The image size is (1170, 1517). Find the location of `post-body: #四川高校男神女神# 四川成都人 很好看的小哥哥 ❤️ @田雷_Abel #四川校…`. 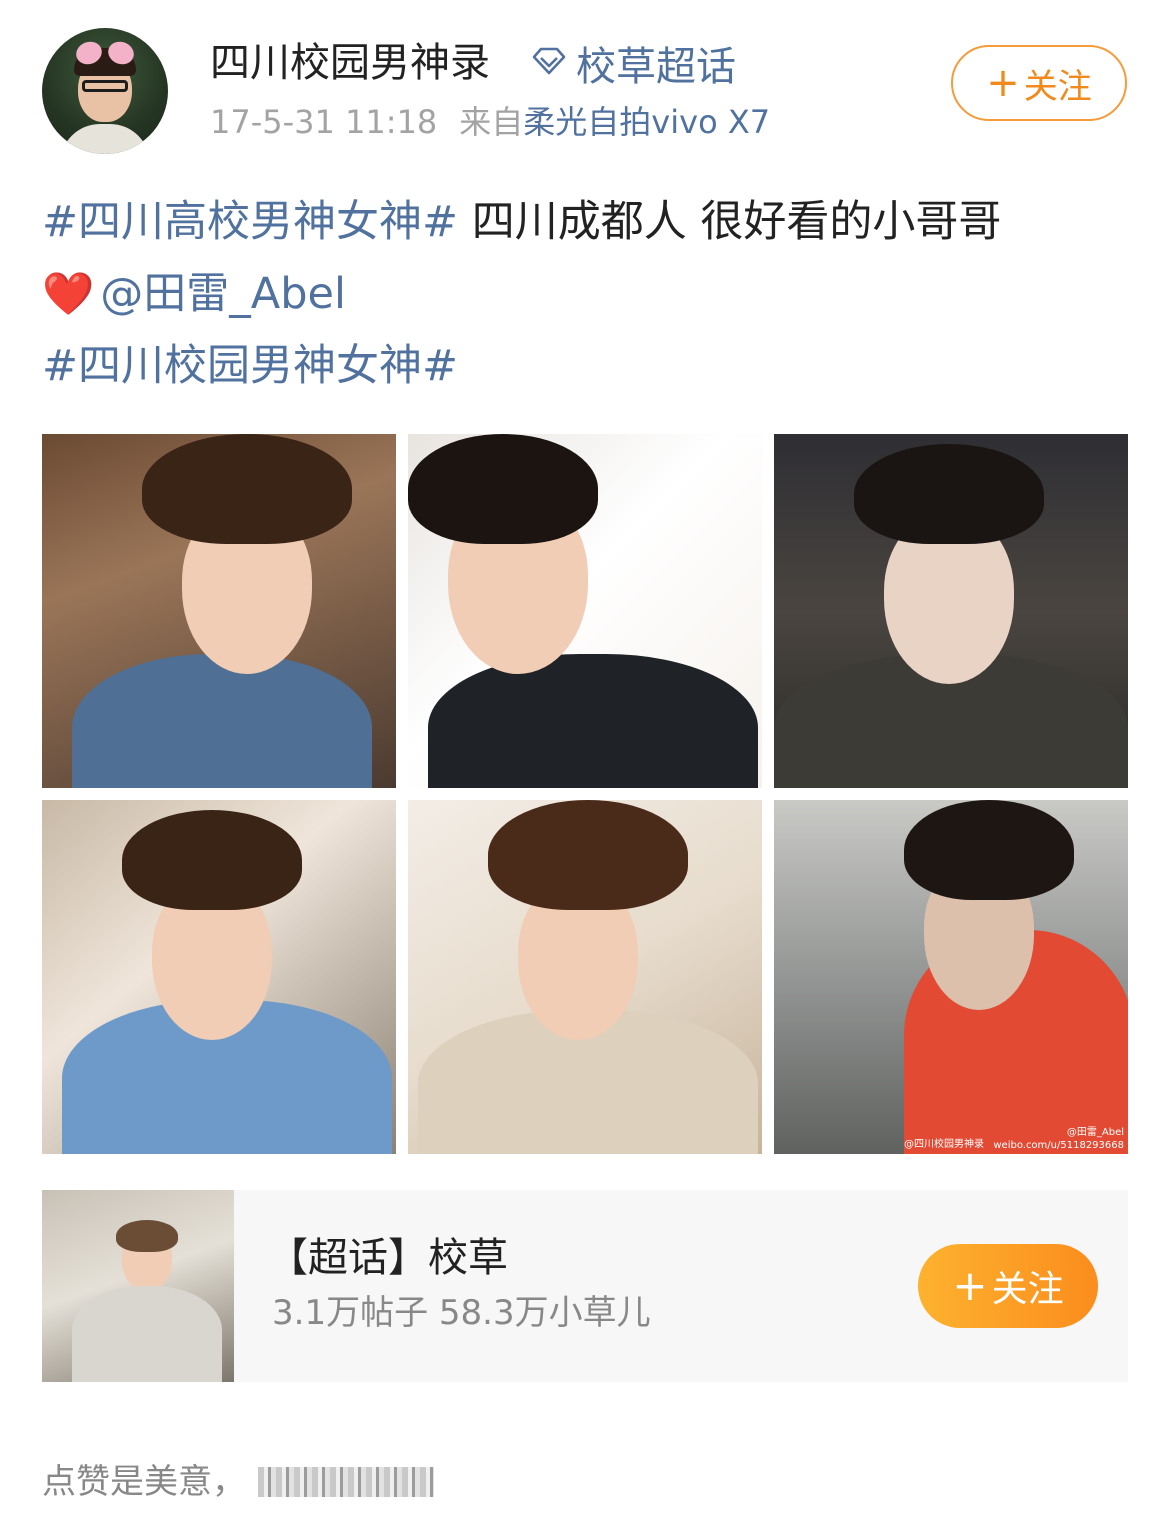

post-body: #四川高校男神女神# 四川成都人 很好看的小哥哥 ❤️ @田雷_Abel #四川校… is located at coordinates (587, 294).